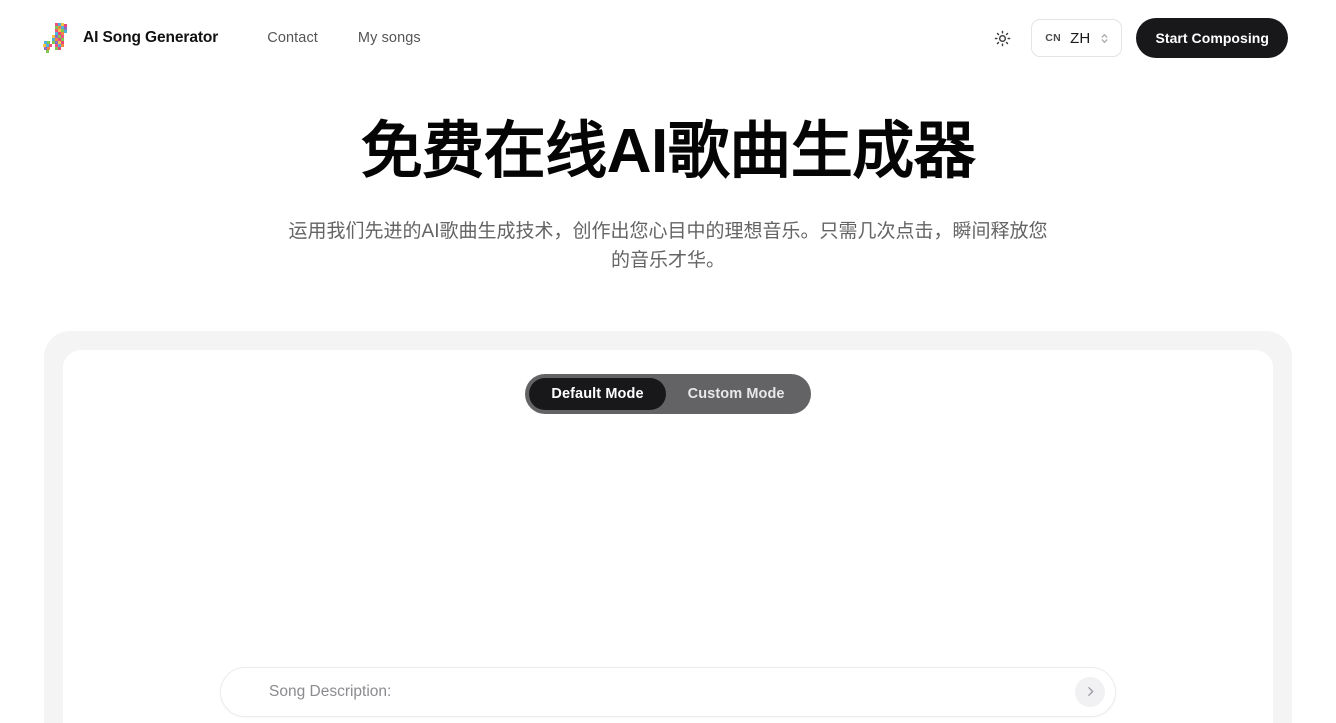 The width and height of the screenshot is (1336, 723). I want to click on header-actions: CN ZH Start Composing, so click(1137, 38).